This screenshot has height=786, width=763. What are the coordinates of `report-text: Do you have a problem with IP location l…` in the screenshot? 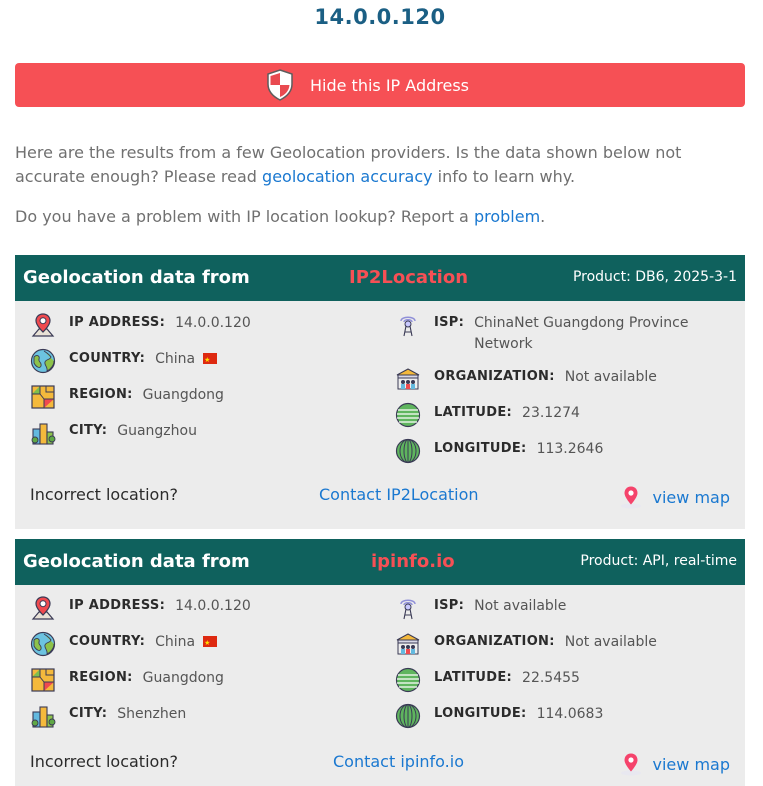 It's located at (244, 216).